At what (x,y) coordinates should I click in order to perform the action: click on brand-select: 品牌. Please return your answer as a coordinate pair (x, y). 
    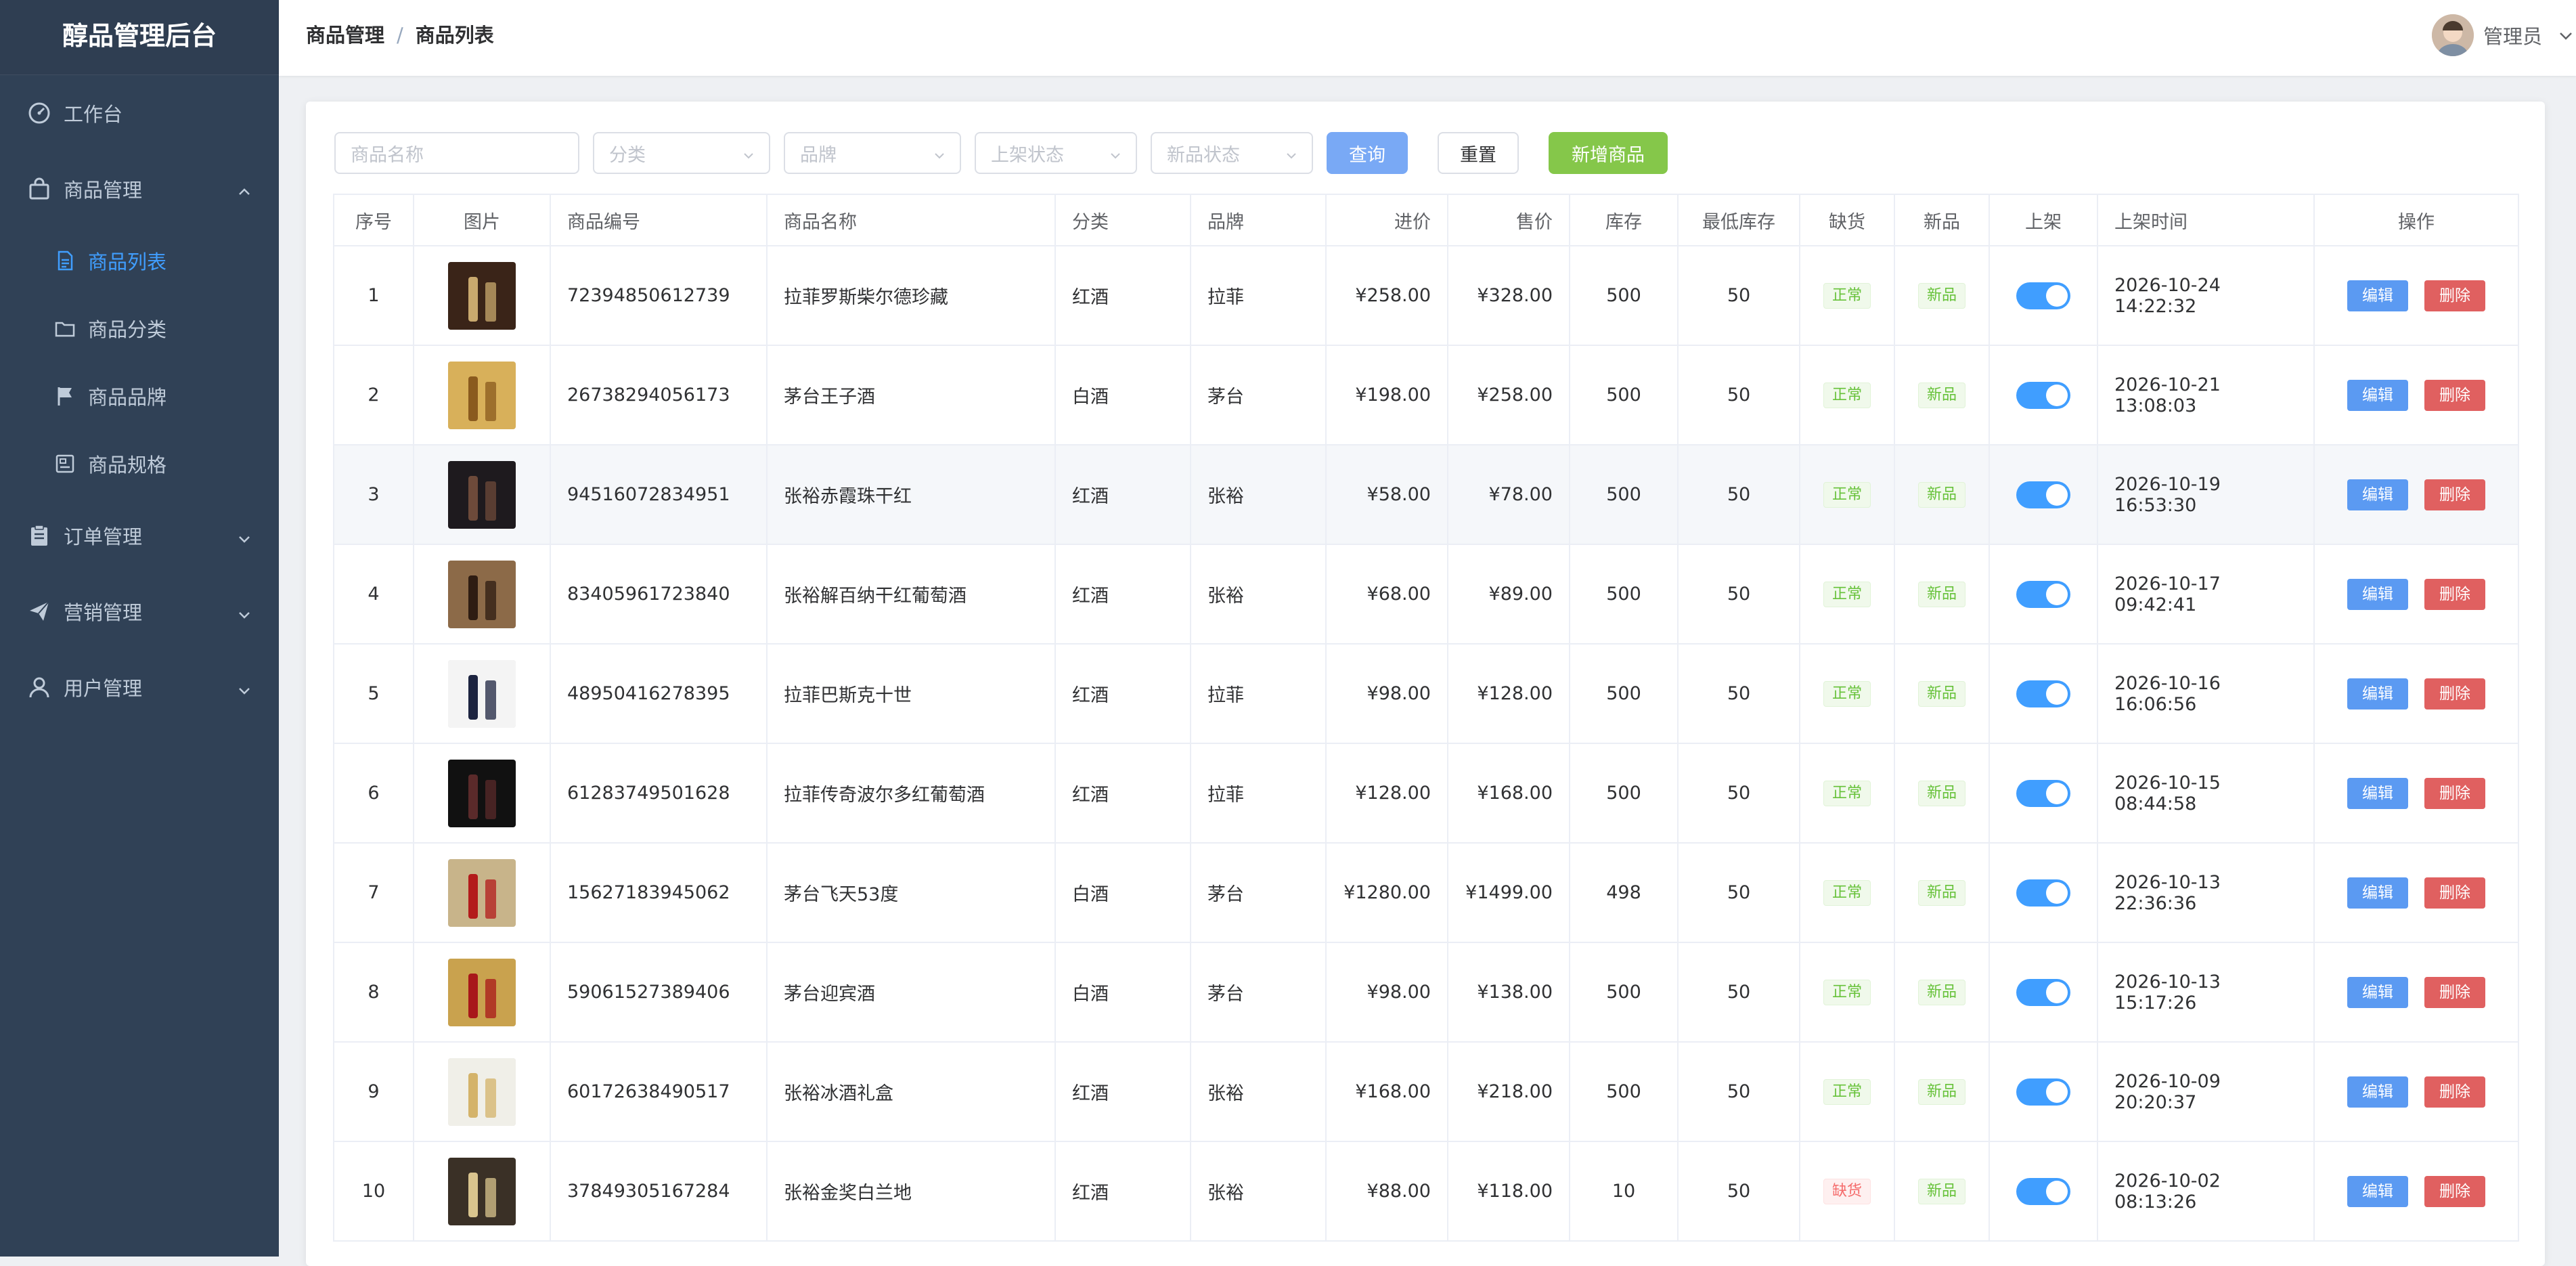
    Looking at the image, I should click on (872, 153).